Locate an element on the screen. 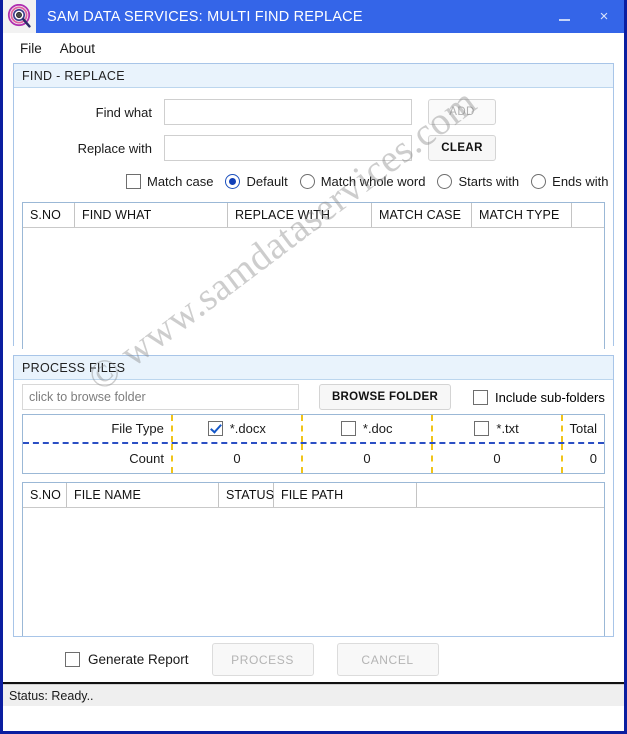  ends-with-radio is located at coordinates (539, 181).